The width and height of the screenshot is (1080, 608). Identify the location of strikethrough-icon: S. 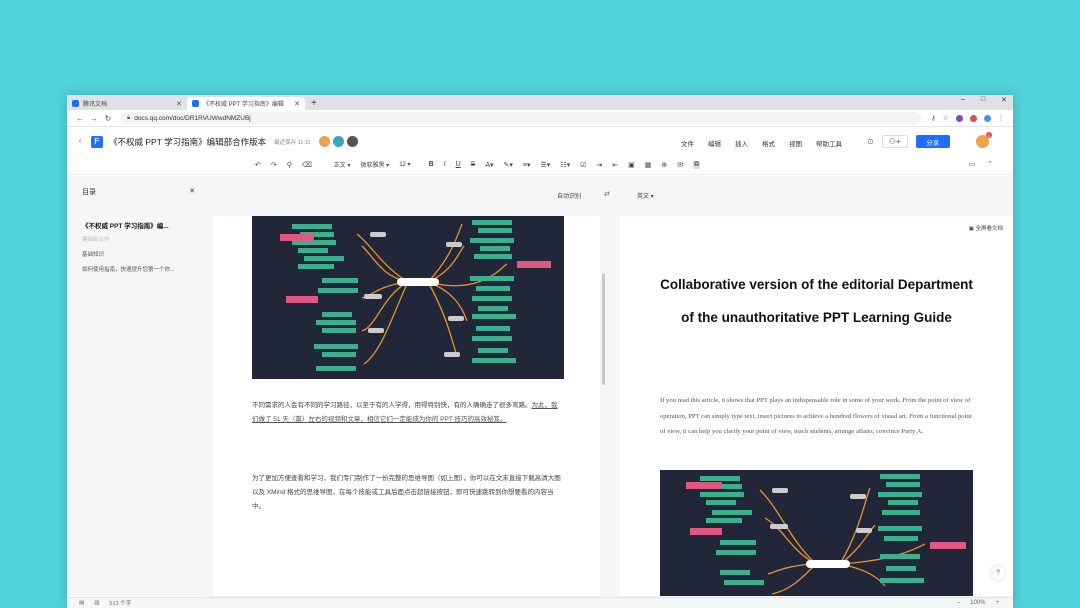
(473, 164).